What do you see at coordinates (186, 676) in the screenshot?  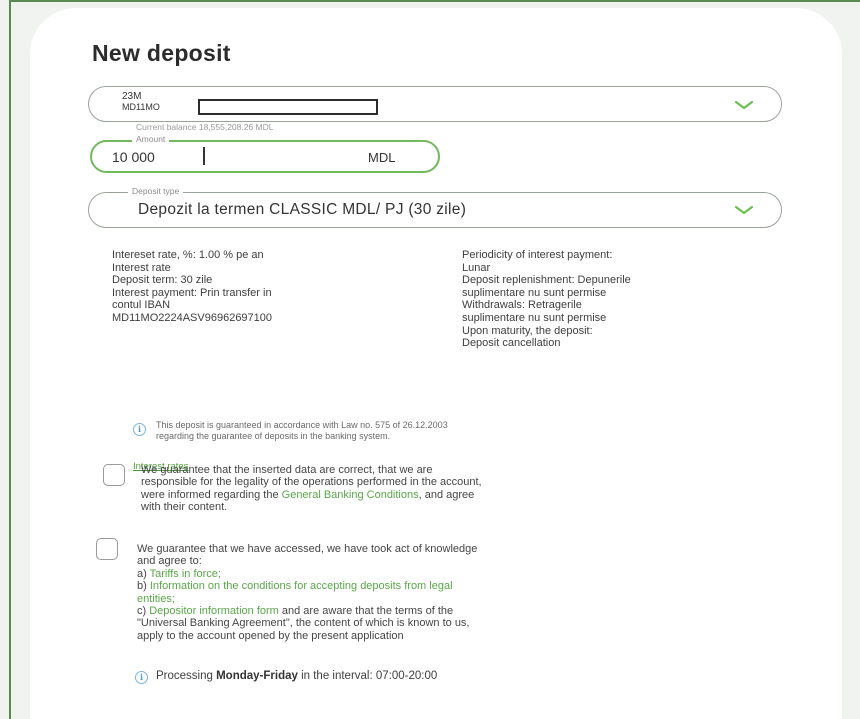 I see `processing-text: Processing` at bounding box center [186, 676].